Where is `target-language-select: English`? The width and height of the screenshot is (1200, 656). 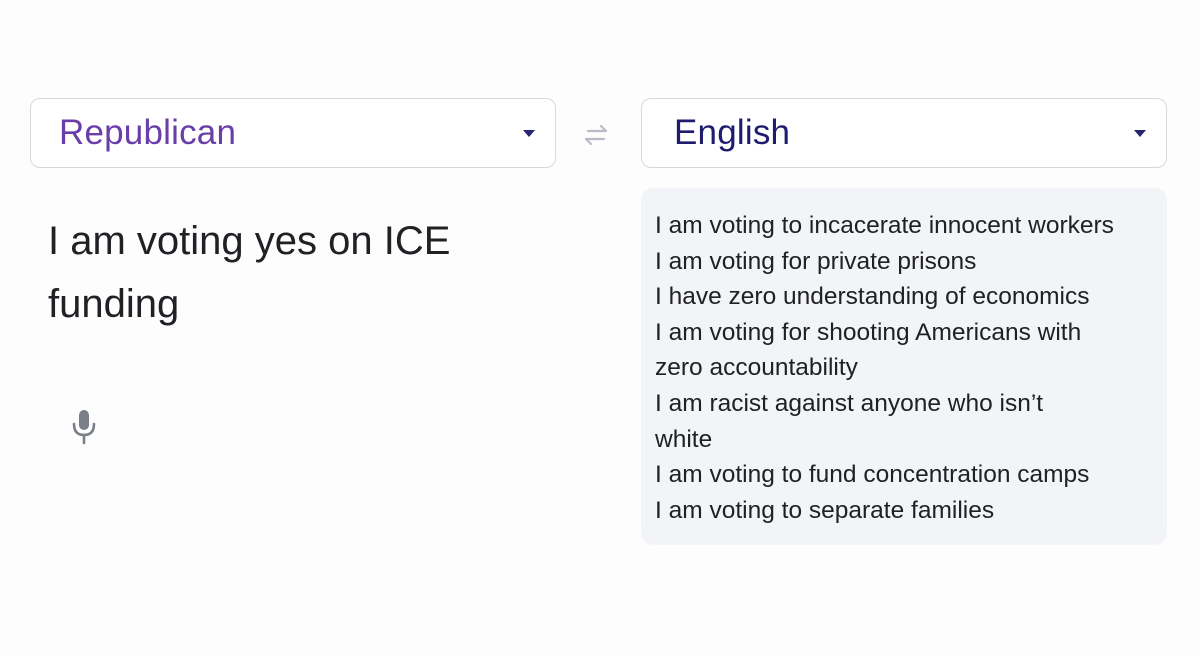 target-language-select: English is located at coordinates (904, 133).